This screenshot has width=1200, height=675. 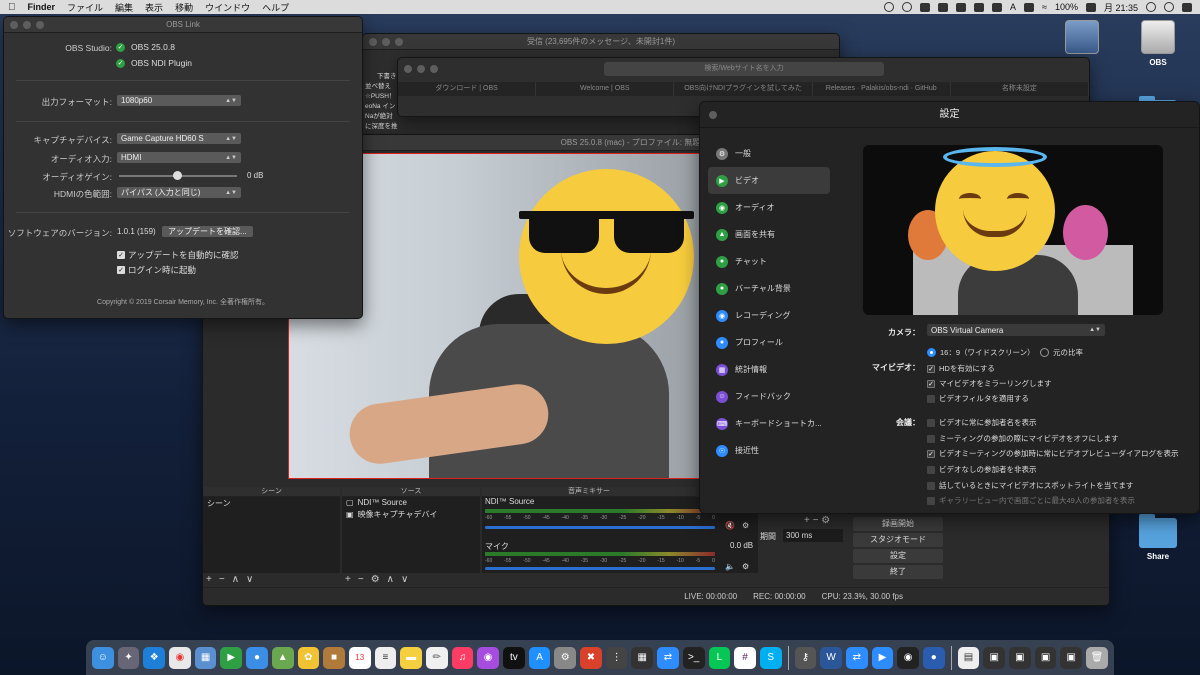 What do you see at coordinates (882, 89) in the screenshot?
I see `safari-tab: Releases · Palakis/obs-ndi · GitHub` at bounding box center [882, 89].